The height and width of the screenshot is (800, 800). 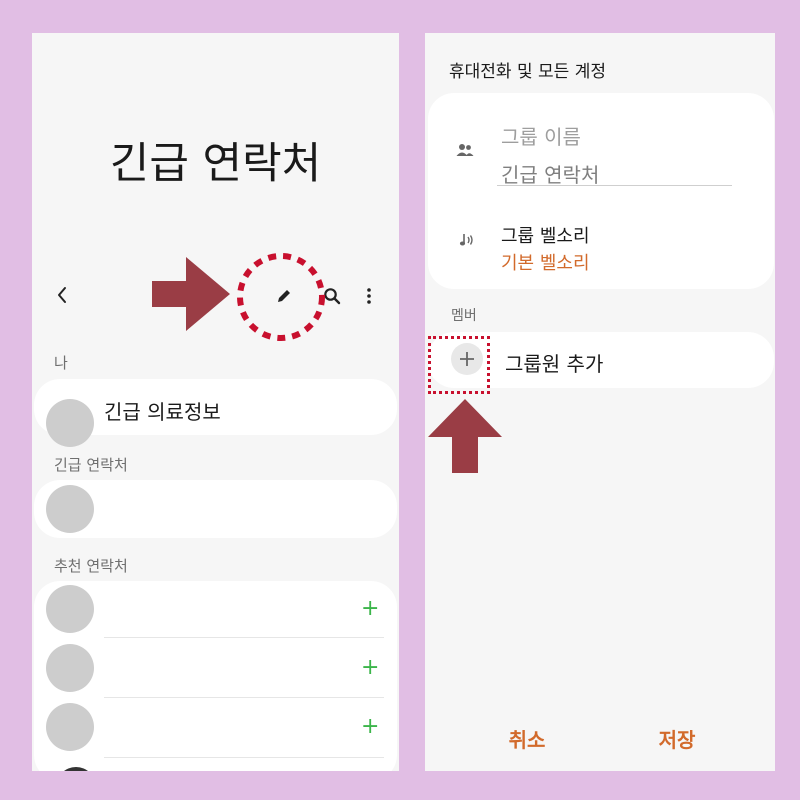 What do you see at coordinates (601, 191) in the screenshot?
I see `group-info-card: 그룹 이름 긴급 연락처 그룹 벨소리 기본 벨소리` at bounding box center [601, 191].